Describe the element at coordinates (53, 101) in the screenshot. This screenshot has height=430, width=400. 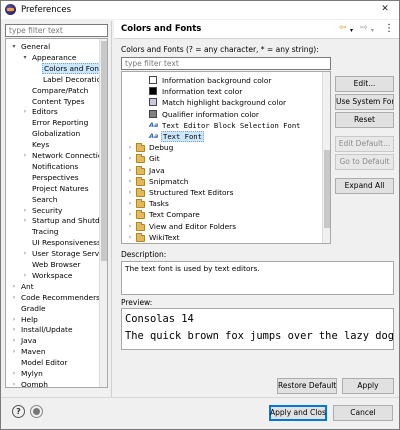
I see `nav-item: Content Types` at that location.